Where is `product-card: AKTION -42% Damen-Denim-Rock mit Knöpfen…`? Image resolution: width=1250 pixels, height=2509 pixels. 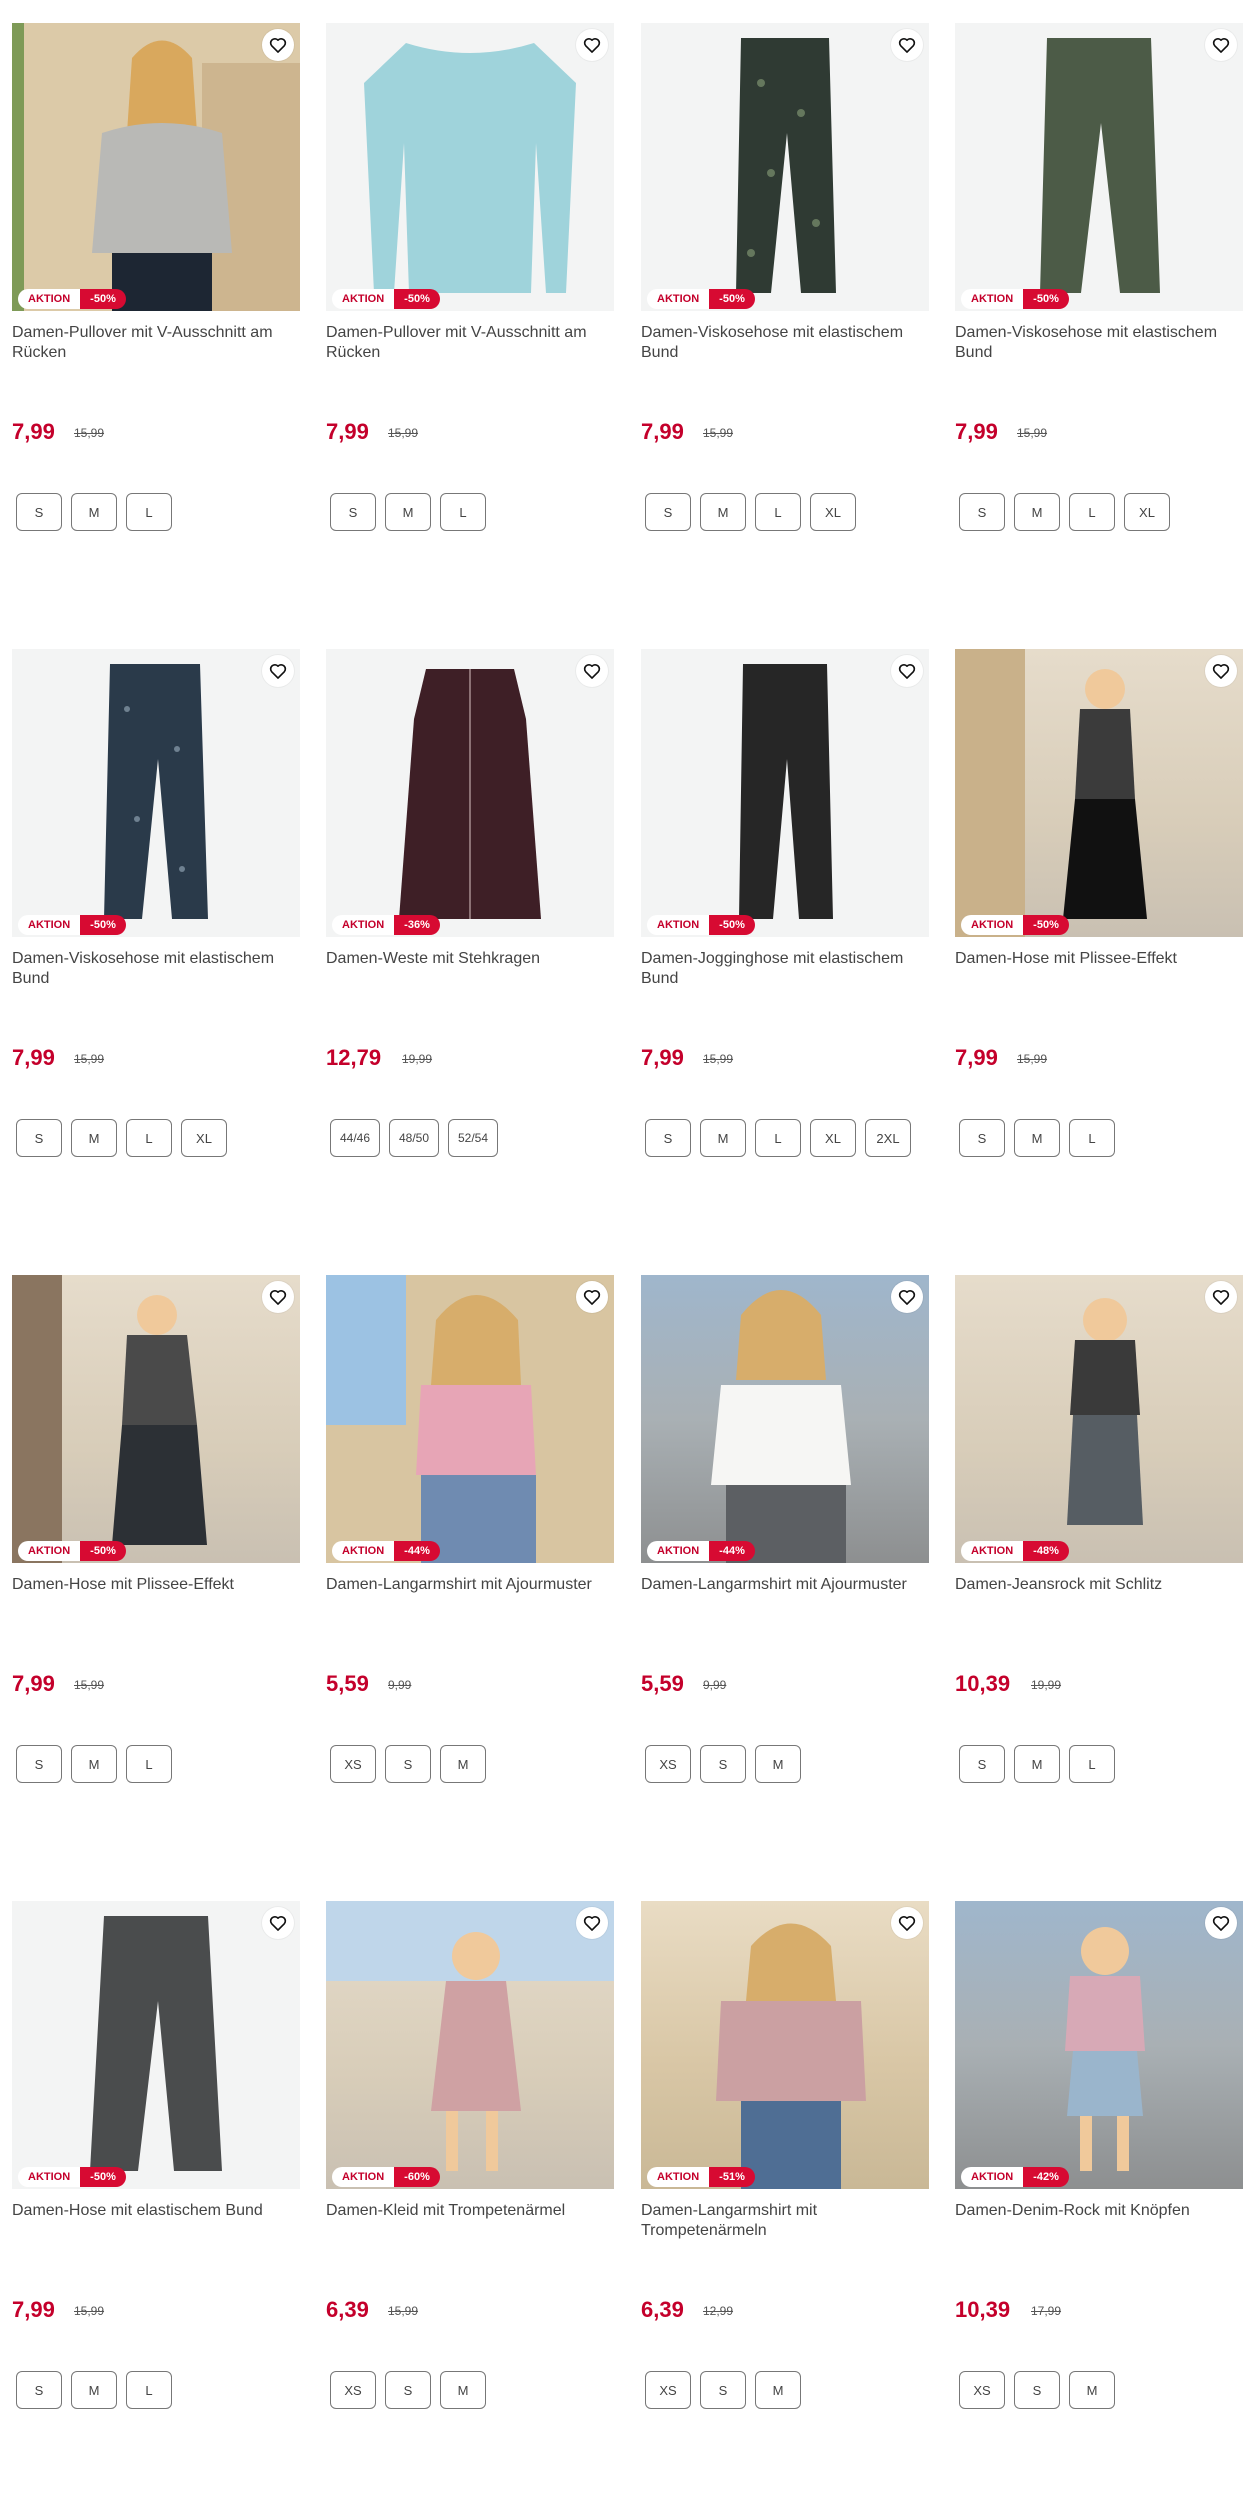
product-card: AKTION -42% Damen-Denim-Rock mit Knöpfen… is located at coordinates (1099, 2201).